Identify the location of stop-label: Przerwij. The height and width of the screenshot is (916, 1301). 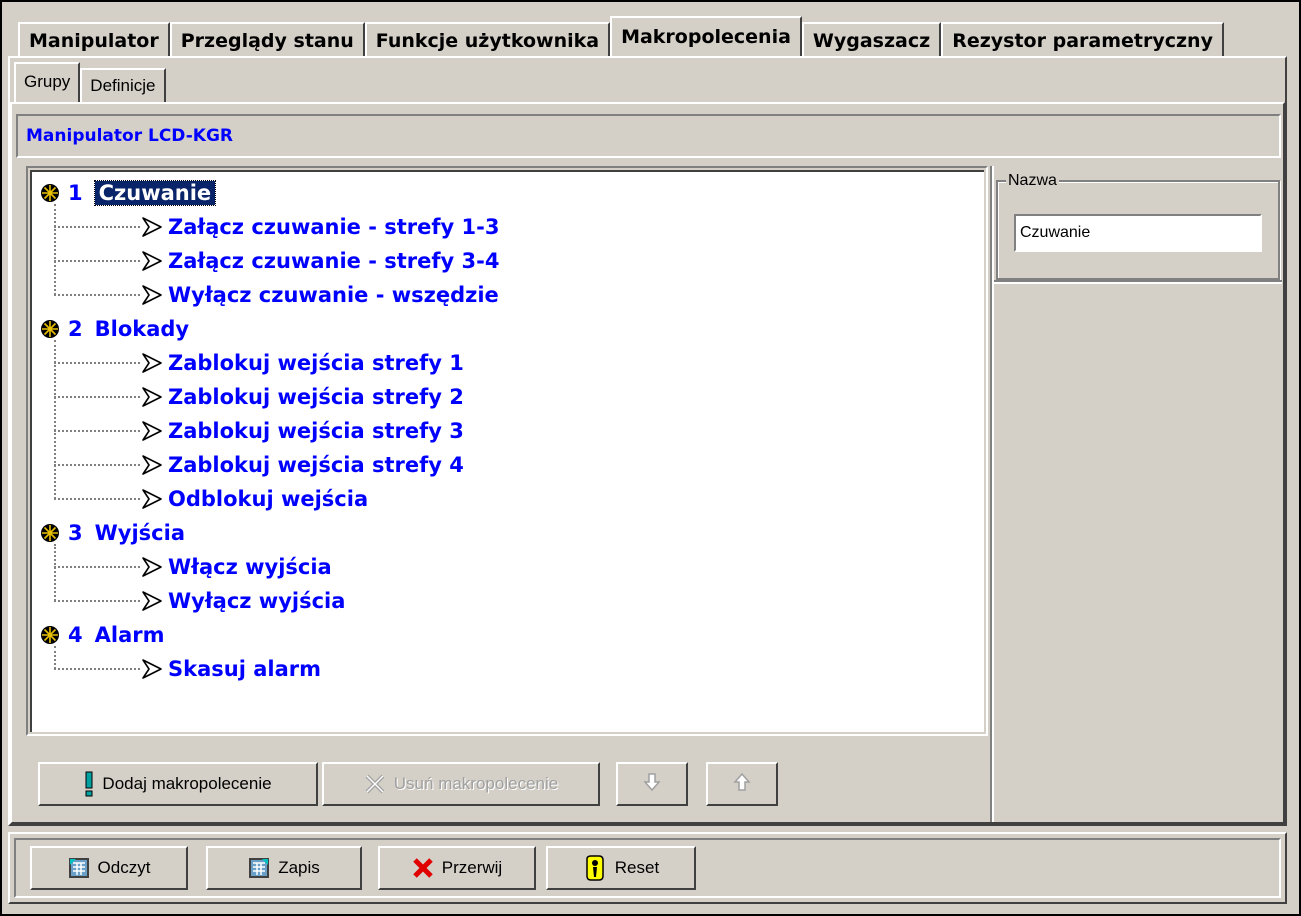
(472, 867).